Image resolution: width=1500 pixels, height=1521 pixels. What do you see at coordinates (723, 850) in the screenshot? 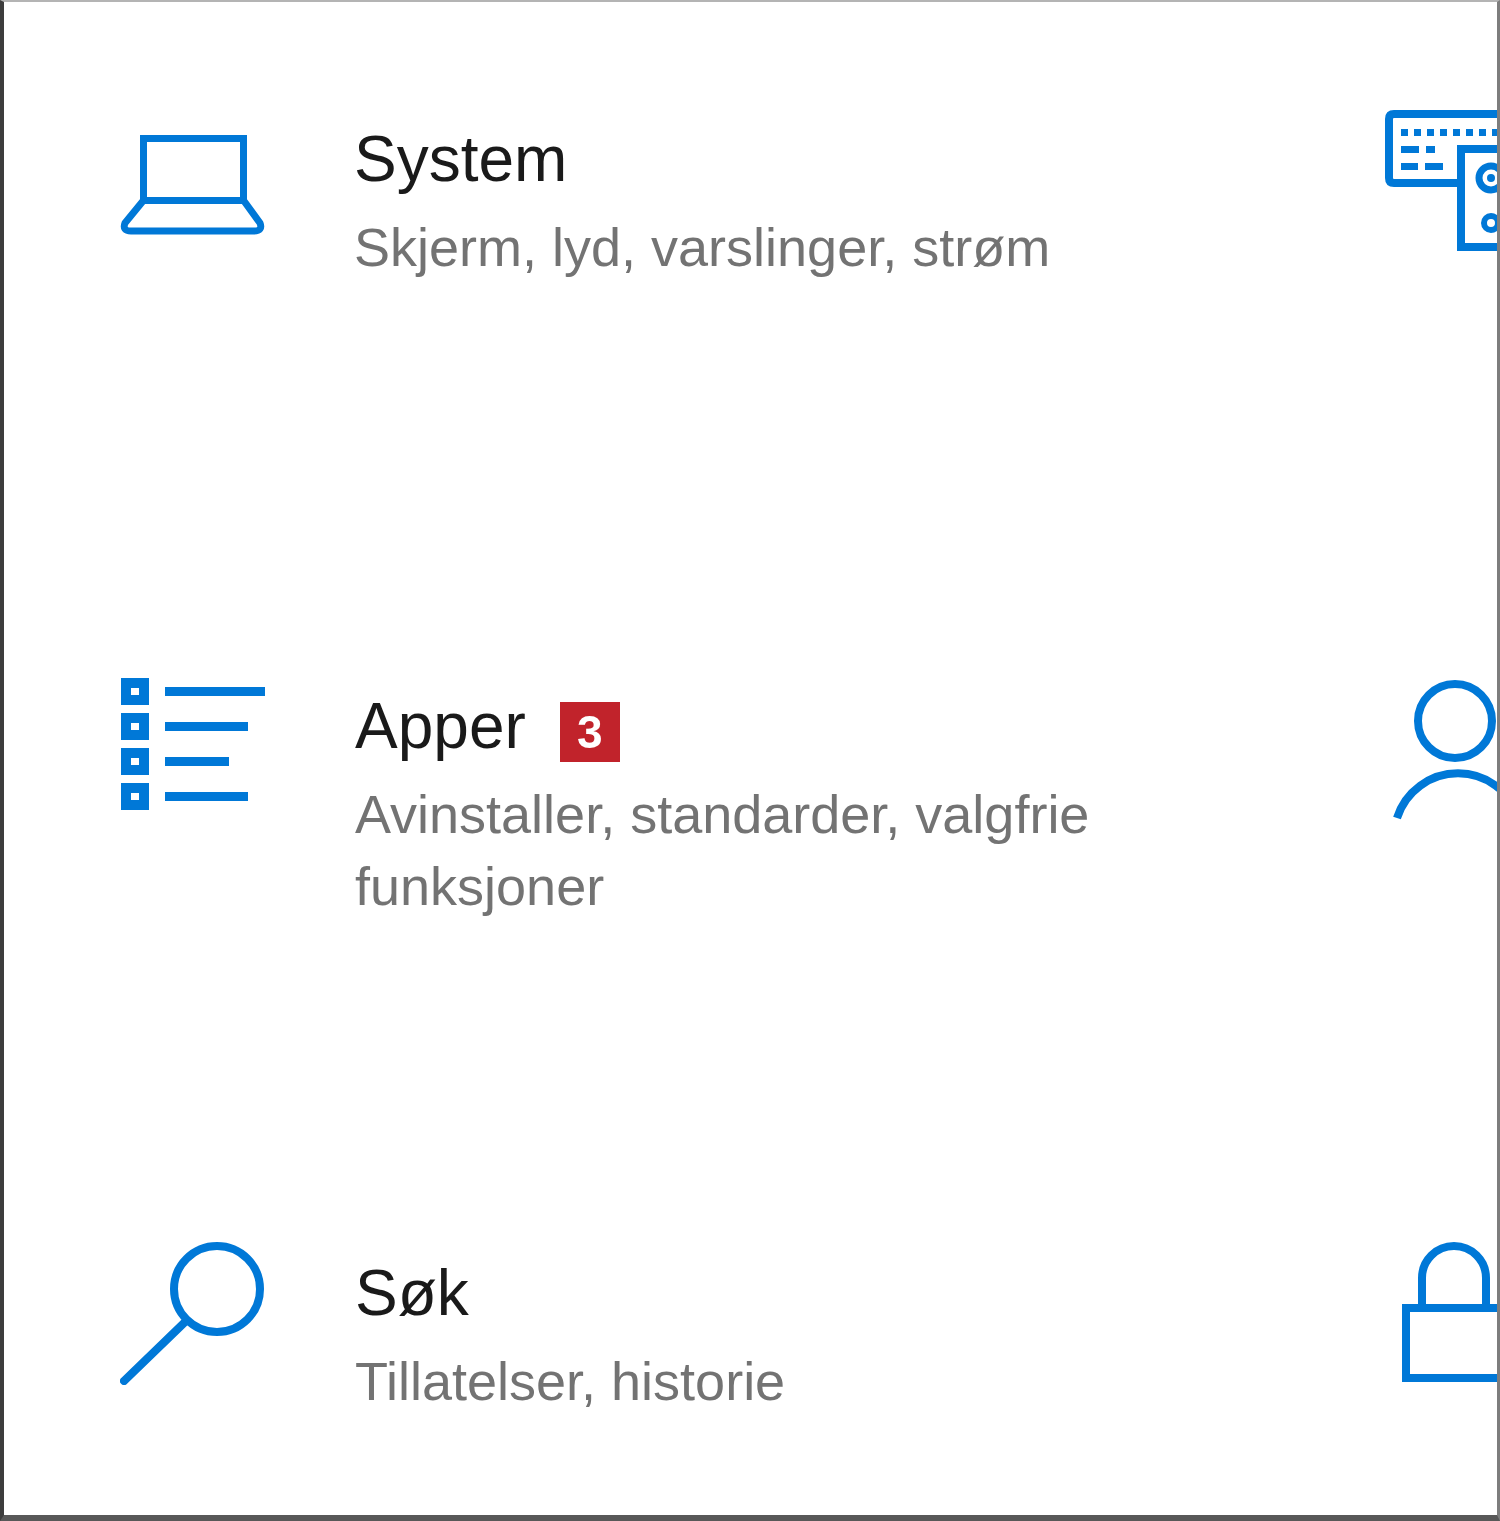
I see `category-description: Avinstaller, standarder, valgfrie funksjoner` at bounding box center [723, 850].